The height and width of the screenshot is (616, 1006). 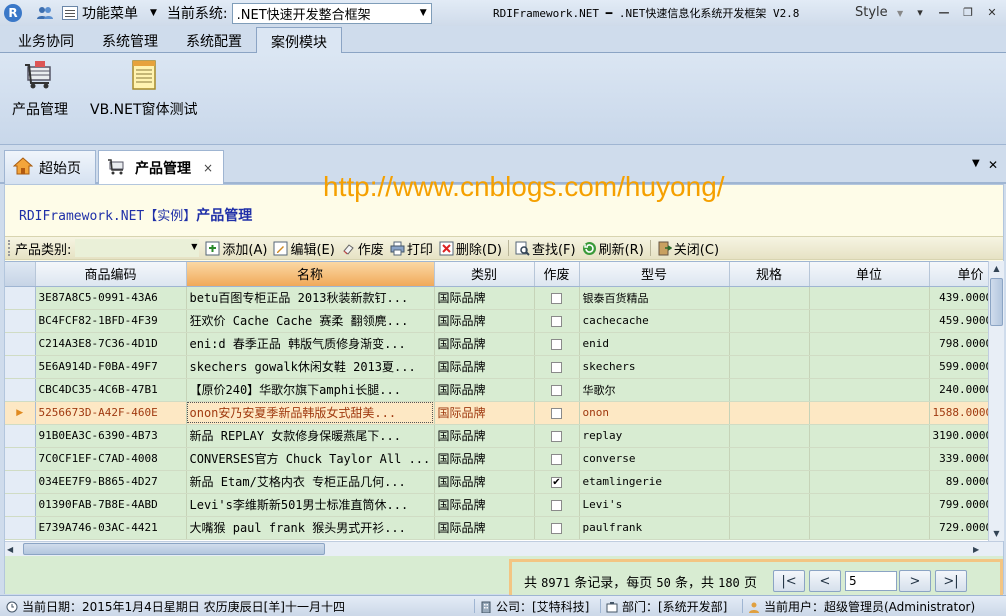 What do you see at coordinates (470, 248) in the screenshot?
I see `delete-button: 删除(D)` at bounding box center [470, 248].